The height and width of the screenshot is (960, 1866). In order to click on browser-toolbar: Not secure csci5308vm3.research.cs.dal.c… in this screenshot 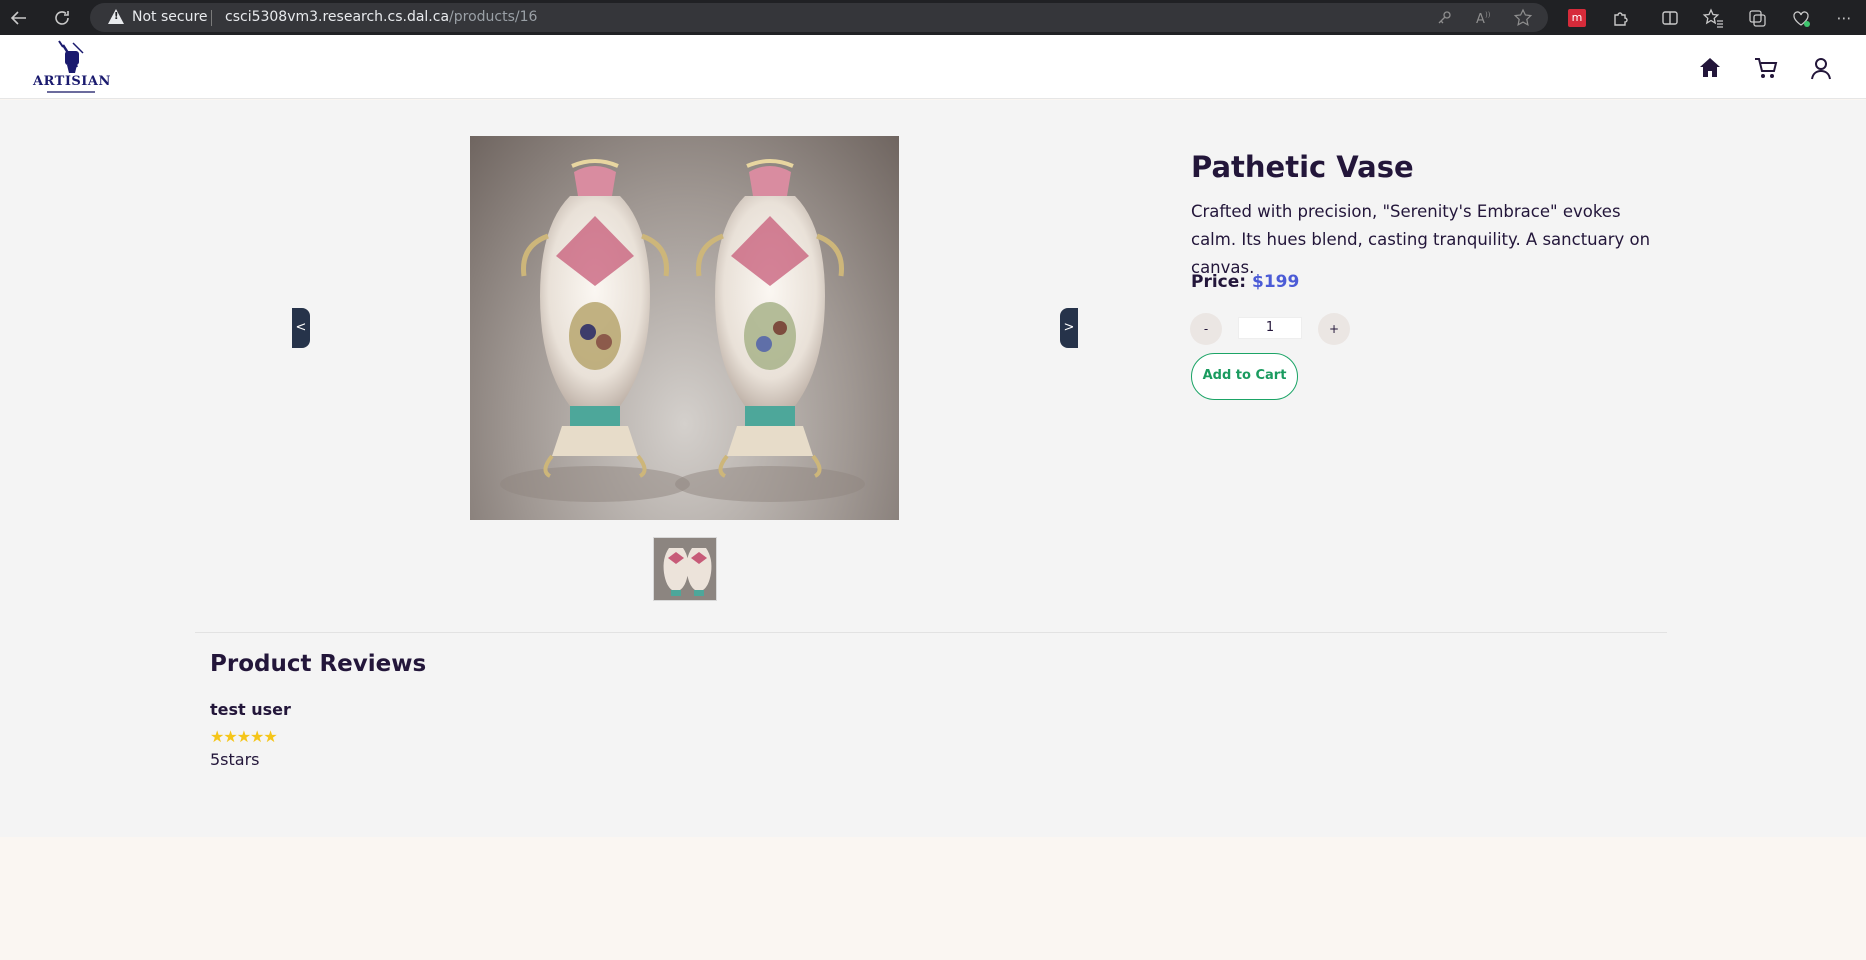, I will do `click(933, 17)`.